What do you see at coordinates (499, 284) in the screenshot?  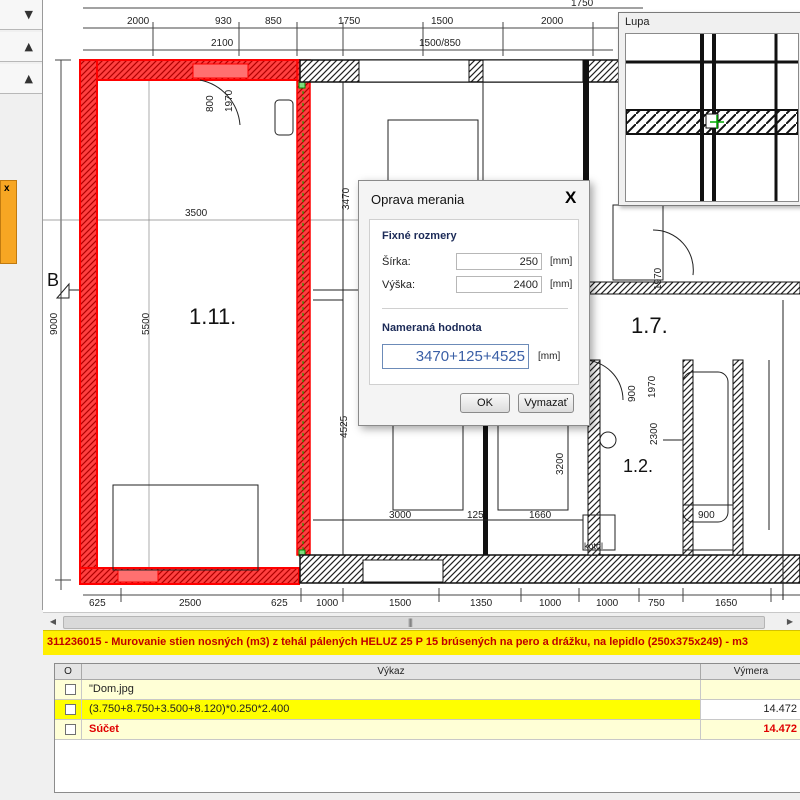 I see `height-input: 2400` at bounding box center [499, 284].